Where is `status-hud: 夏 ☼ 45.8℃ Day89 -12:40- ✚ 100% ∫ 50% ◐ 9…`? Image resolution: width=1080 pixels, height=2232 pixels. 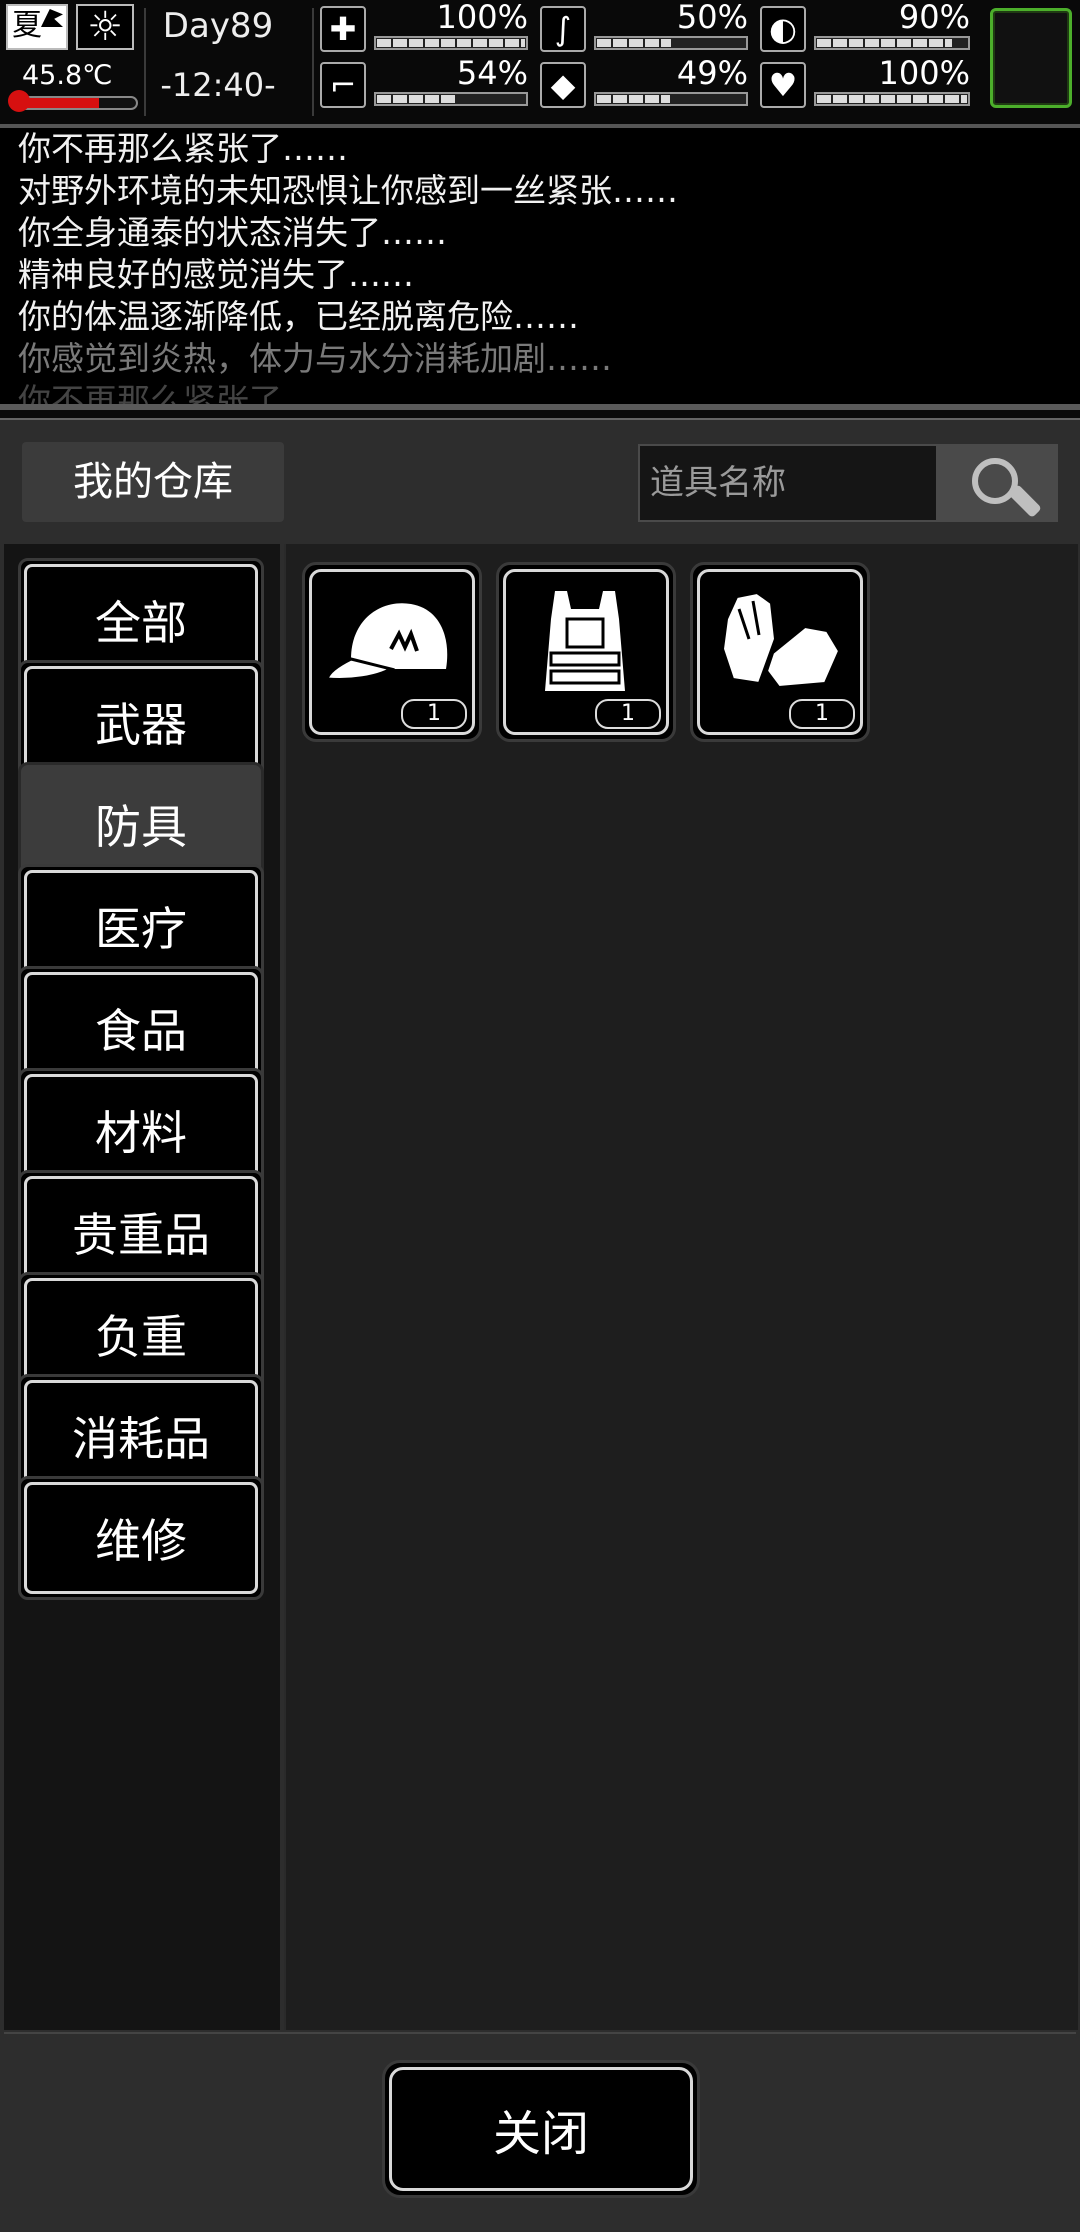
status-hud: 夏 ☼ 45.8℃ Day89 -12:40- ✚ 100% ∫ 50% ◐ 9… is located at coordinates (540, 62).